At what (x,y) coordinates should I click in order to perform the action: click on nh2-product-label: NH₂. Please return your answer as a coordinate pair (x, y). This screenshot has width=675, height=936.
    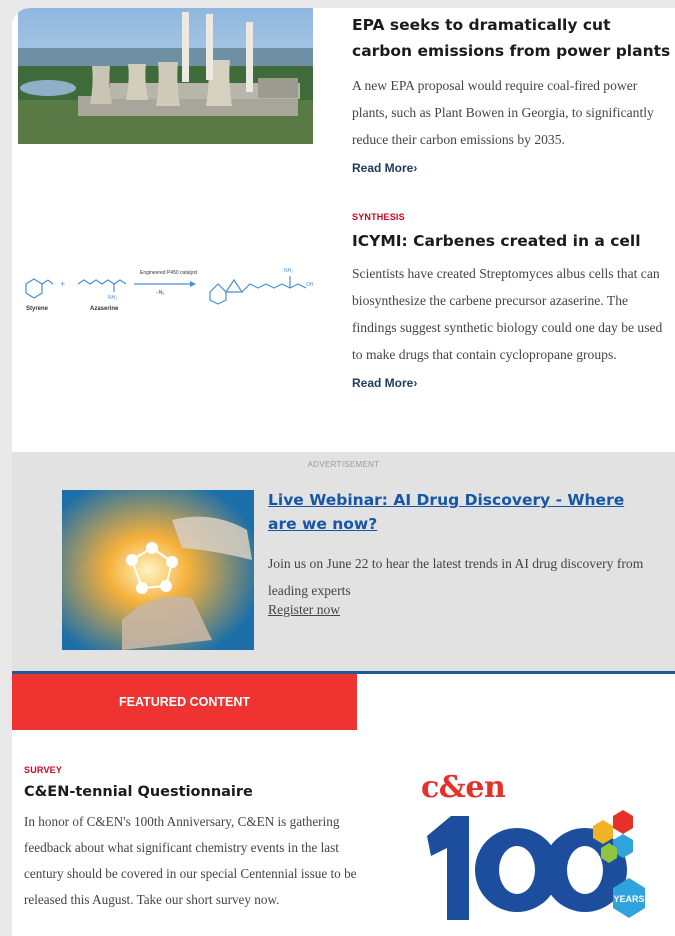
    Looking at the image, I should click on (288, 271).